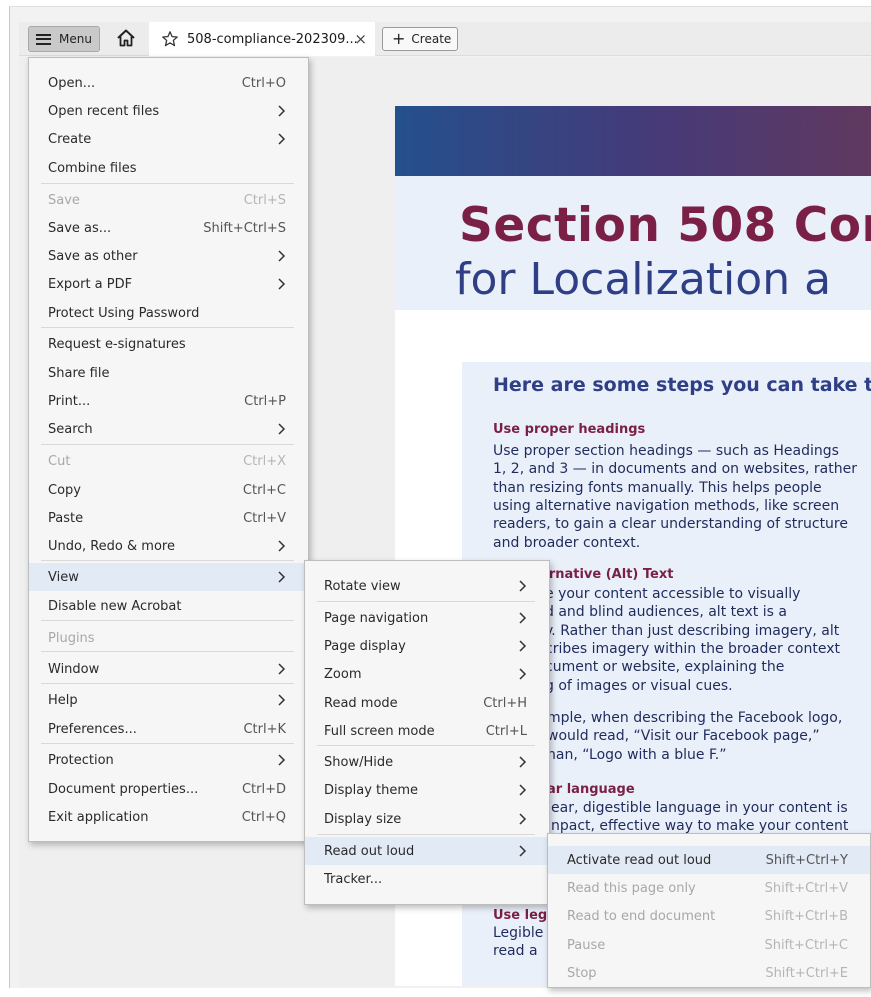 This screenshot has width=871, height=997. Describe the element at coordinates (74, 669) in the screenshot. I see `menu-item-label: Window` at that location.